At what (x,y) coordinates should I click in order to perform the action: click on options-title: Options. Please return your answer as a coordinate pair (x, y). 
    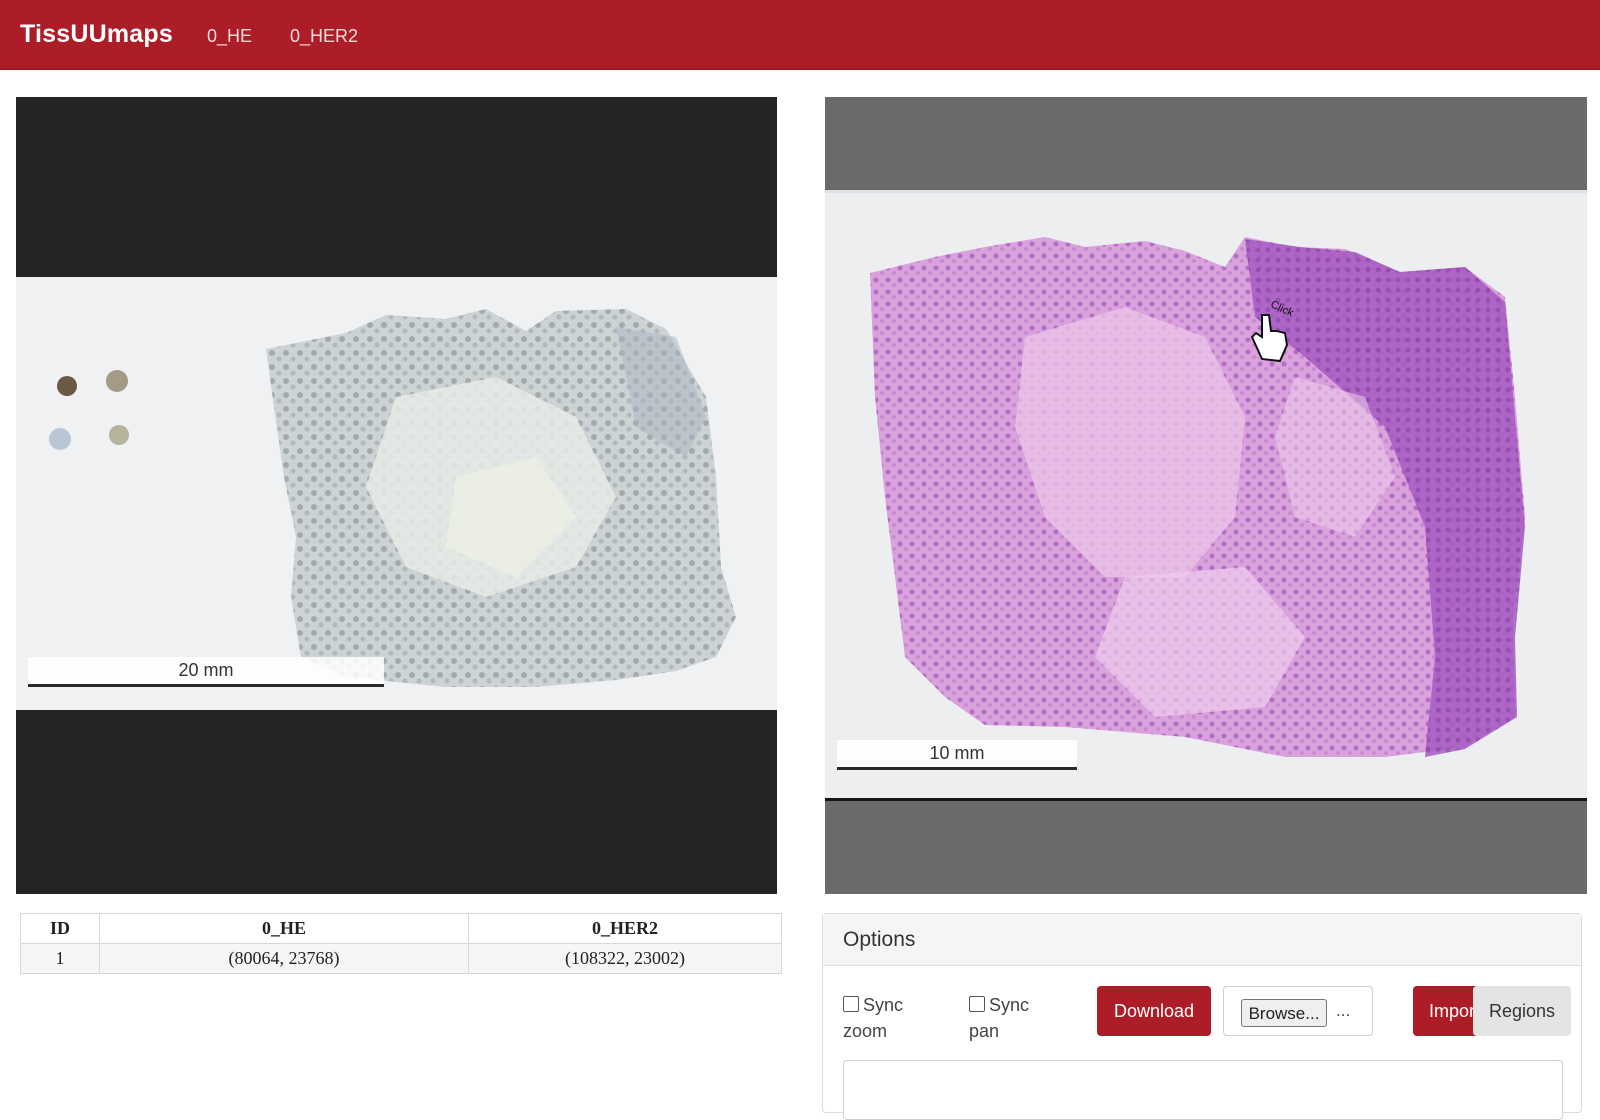
    Looking at the image, I should click on (1202, 940).